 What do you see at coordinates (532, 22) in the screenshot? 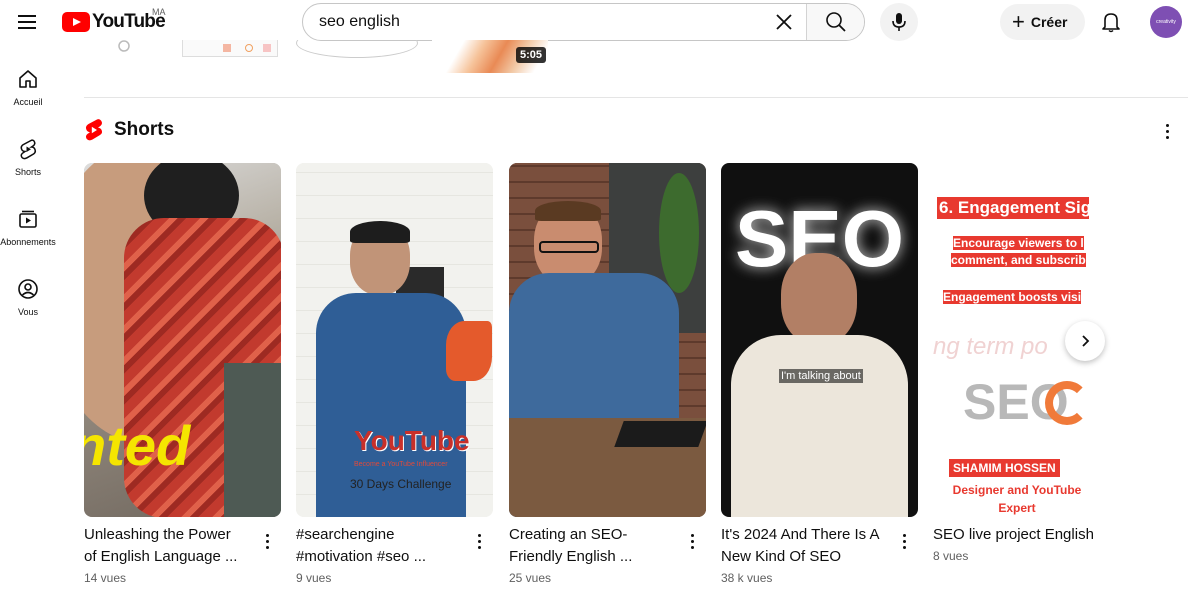
I see `search-input` at bounding box center [532, 22].